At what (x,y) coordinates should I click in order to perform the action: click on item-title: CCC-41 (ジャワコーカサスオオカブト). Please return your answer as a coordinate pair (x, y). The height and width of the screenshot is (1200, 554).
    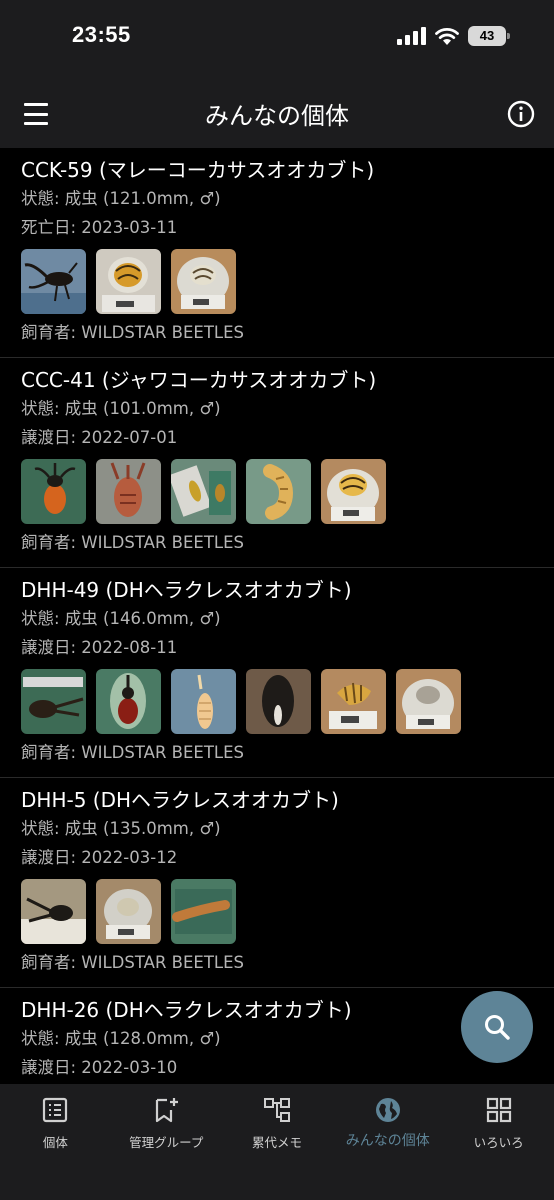
    Looking at the image, I should click on (199, 380).